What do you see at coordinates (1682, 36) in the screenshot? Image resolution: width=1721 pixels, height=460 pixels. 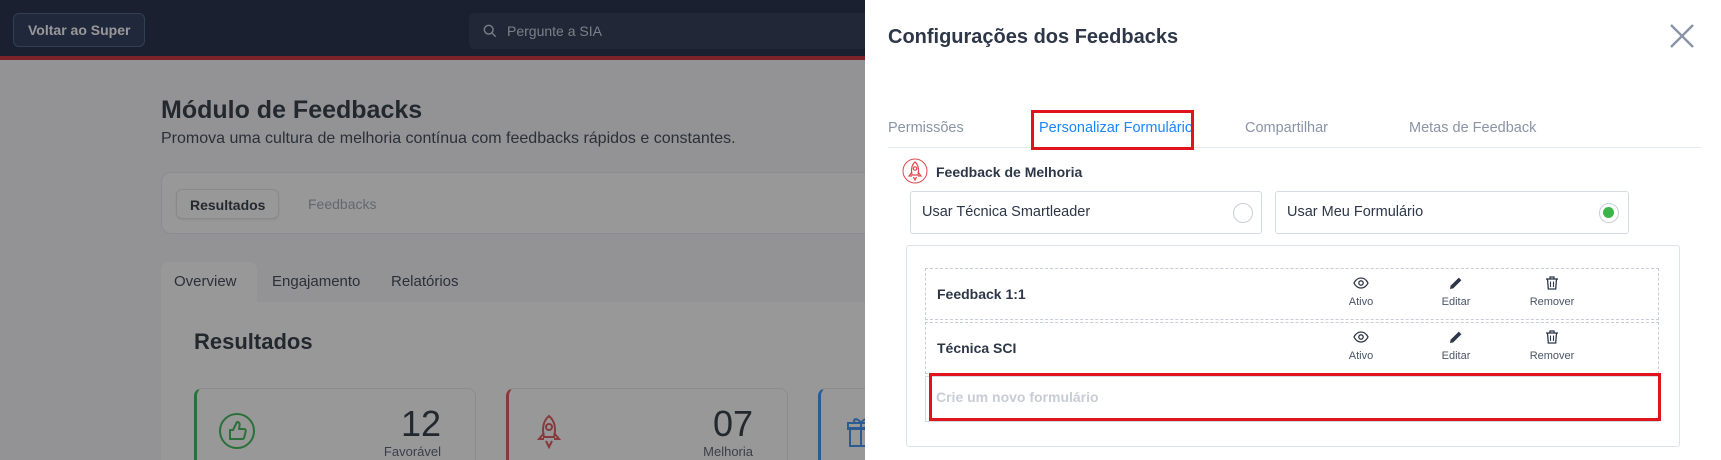 I see `close-icon` at bounding box center [1682, 36].